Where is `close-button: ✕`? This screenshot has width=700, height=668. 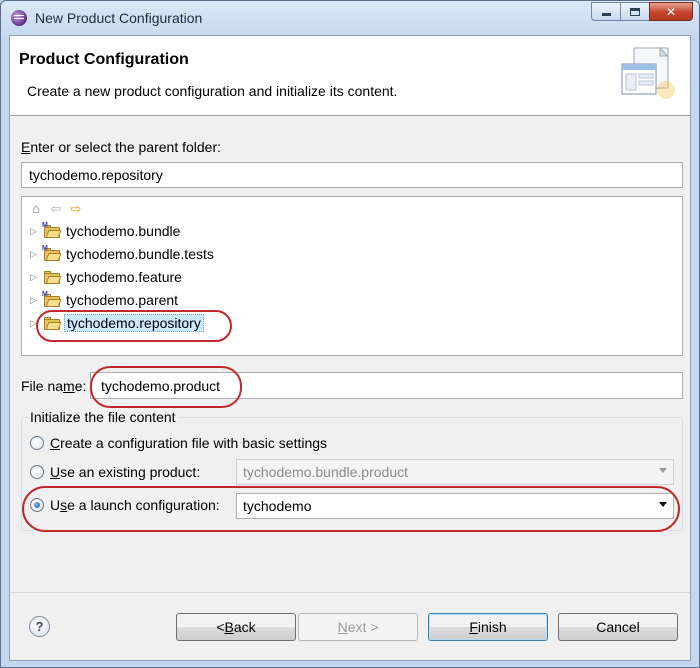
close-button: ✕ is located at coordinates (671, 11).